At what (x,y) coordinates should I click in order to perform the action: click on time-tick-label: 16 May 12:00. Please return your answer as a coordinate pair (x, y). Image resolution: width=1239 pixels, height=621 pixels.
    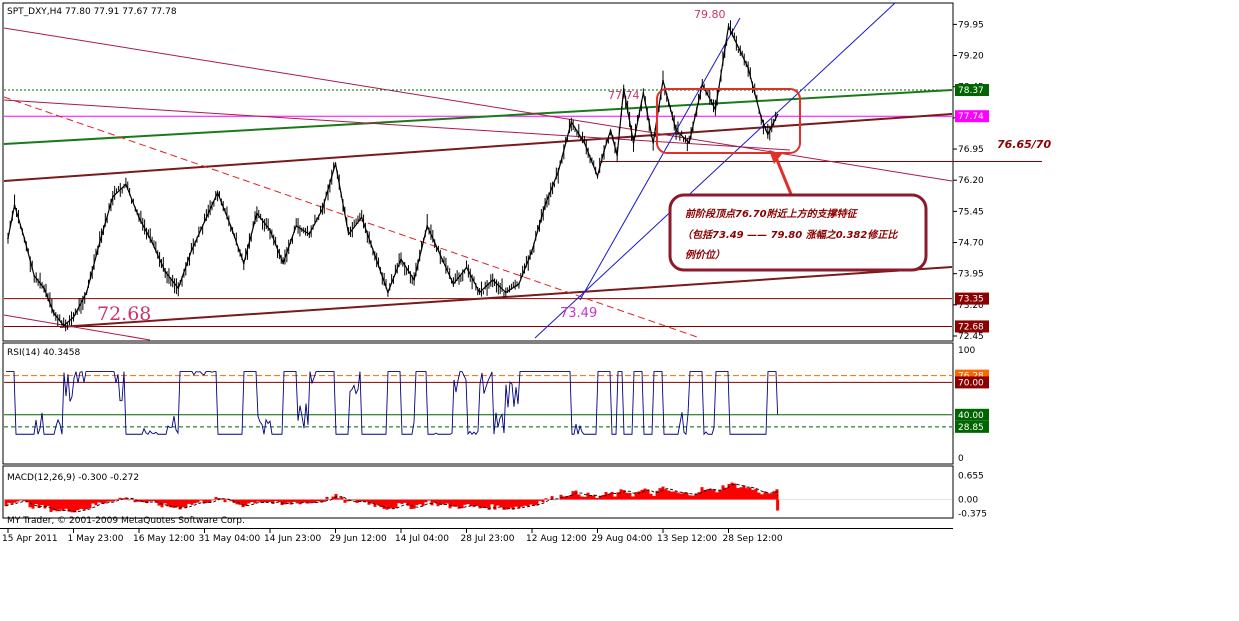
    Looking at the image, I should click on (164, 539).